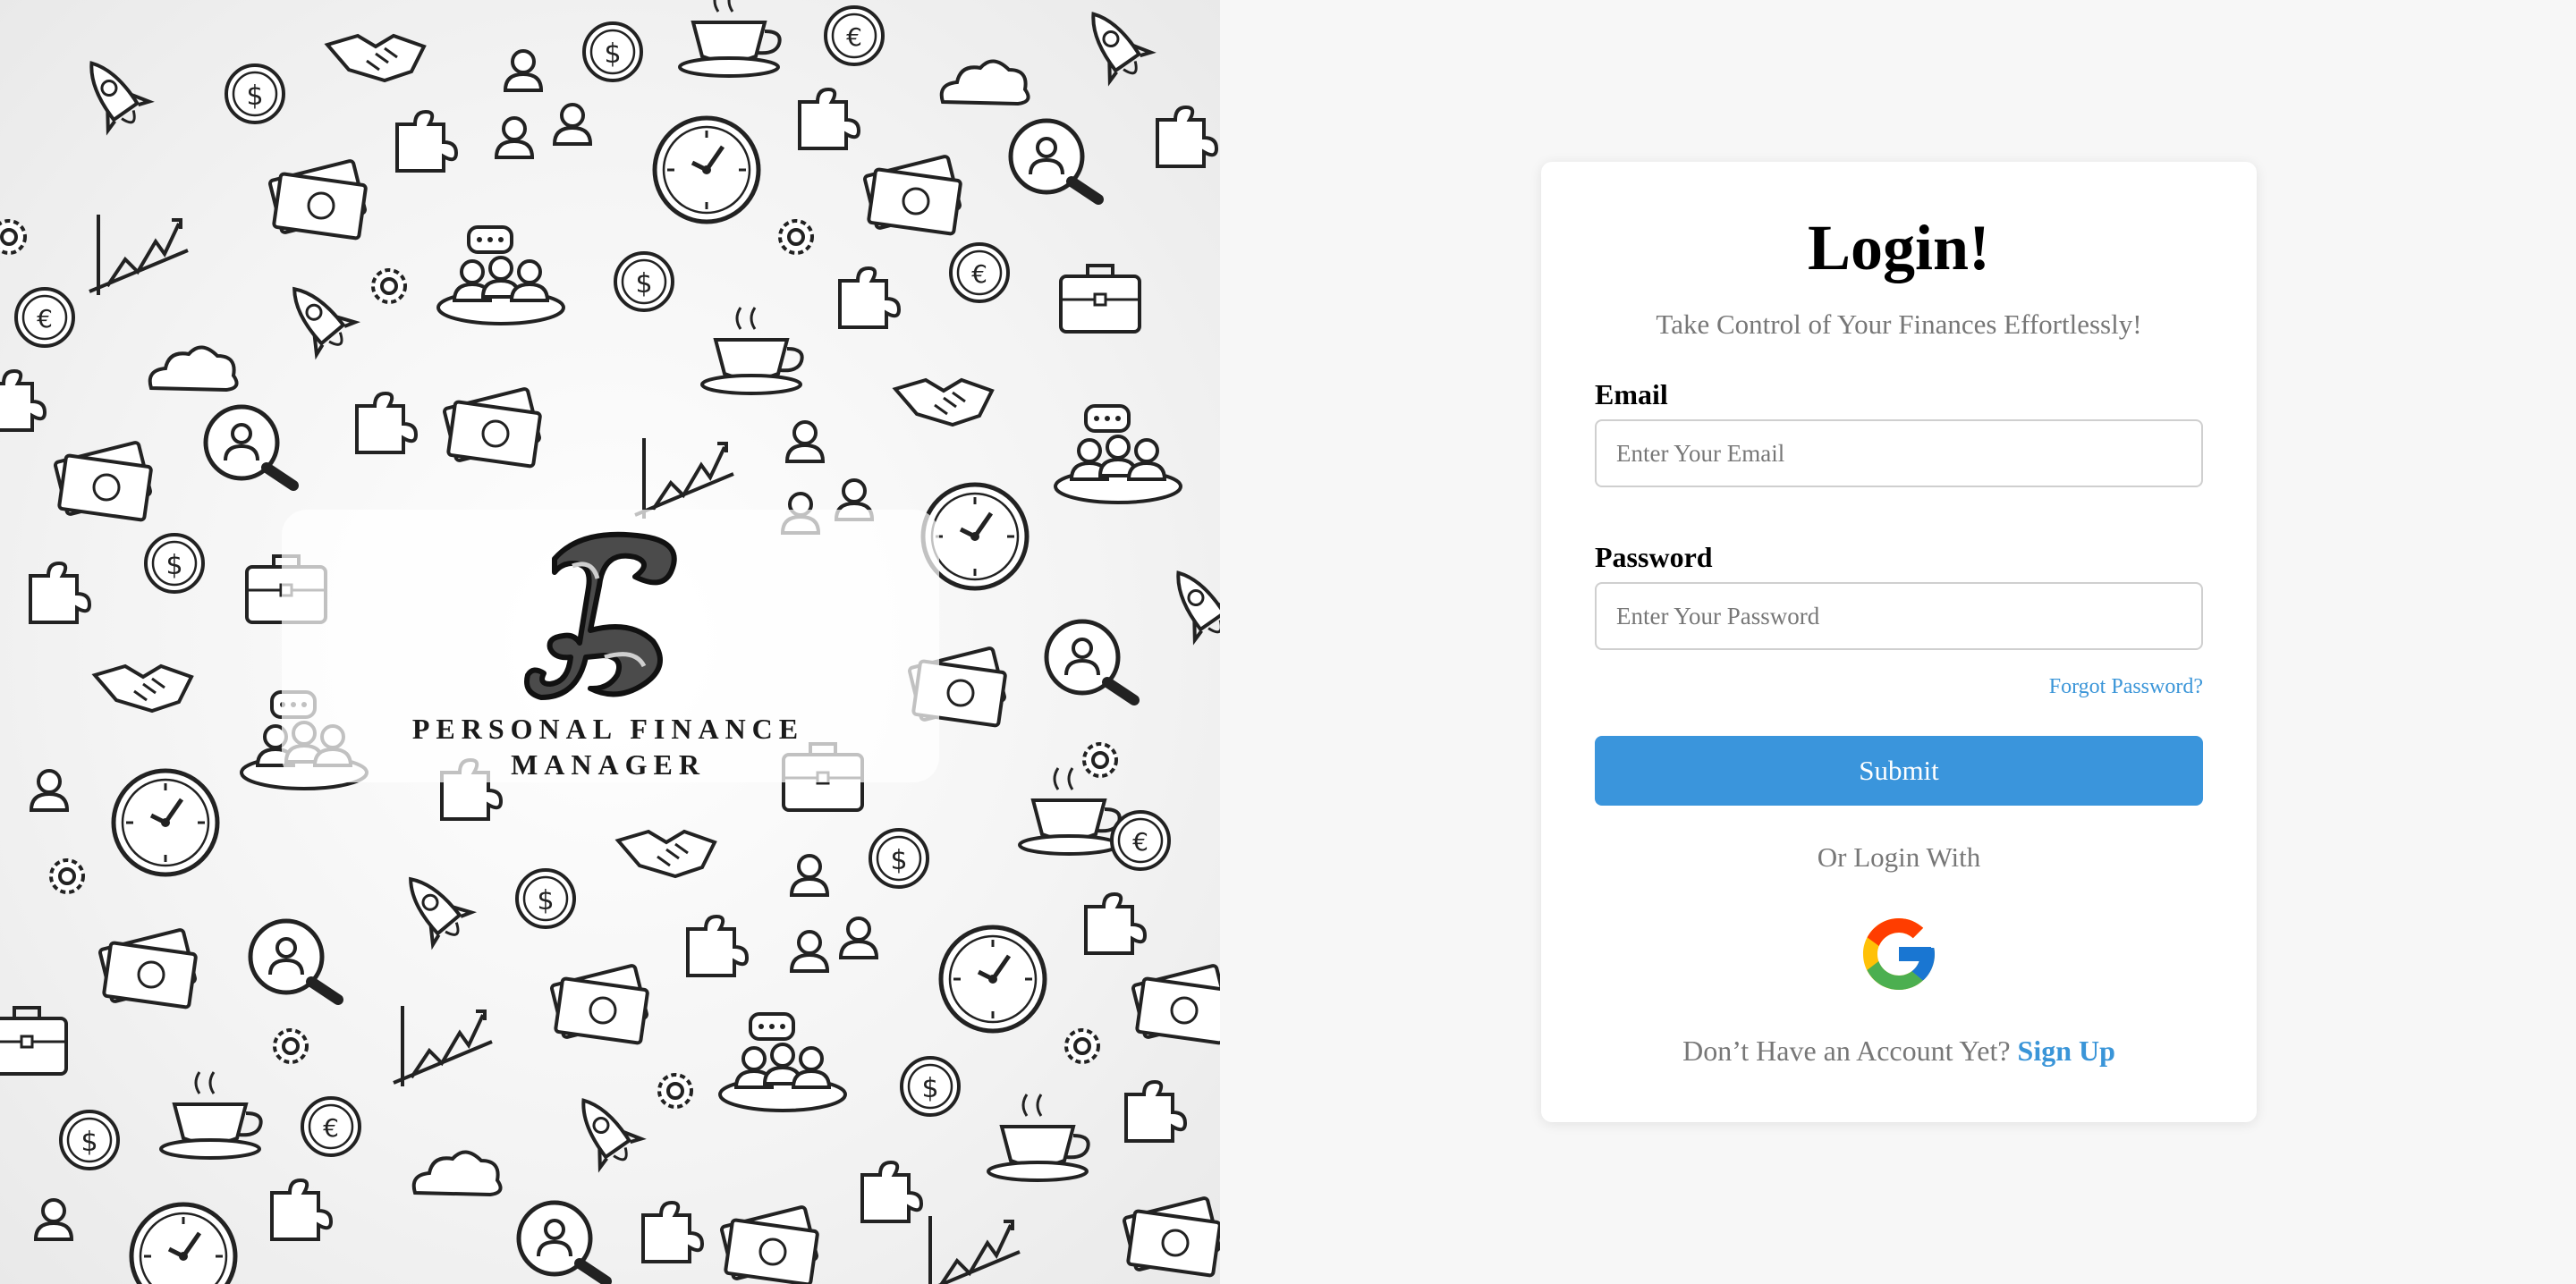 Image resolution: width=2576 pixels, height=1284 pixels. Describe the element at coordinates (600, 616) in the screenshot. I see `app-logo-icon` at that location.